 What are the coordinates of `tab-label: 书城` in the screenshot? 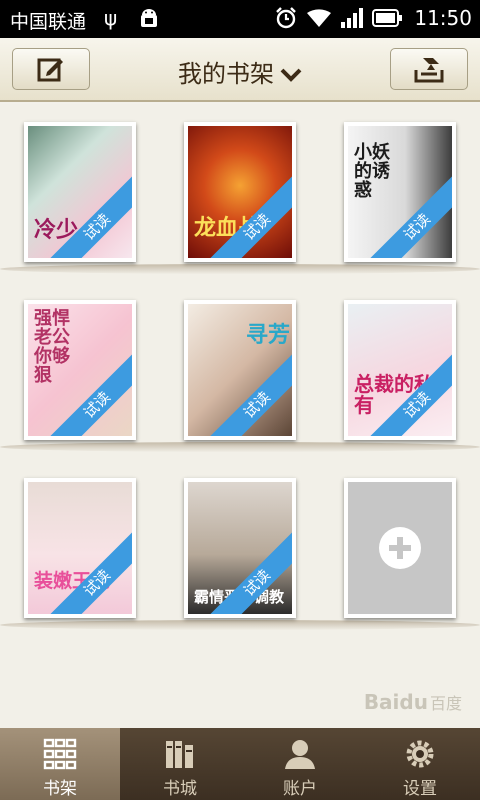 It's located at (180, 789).